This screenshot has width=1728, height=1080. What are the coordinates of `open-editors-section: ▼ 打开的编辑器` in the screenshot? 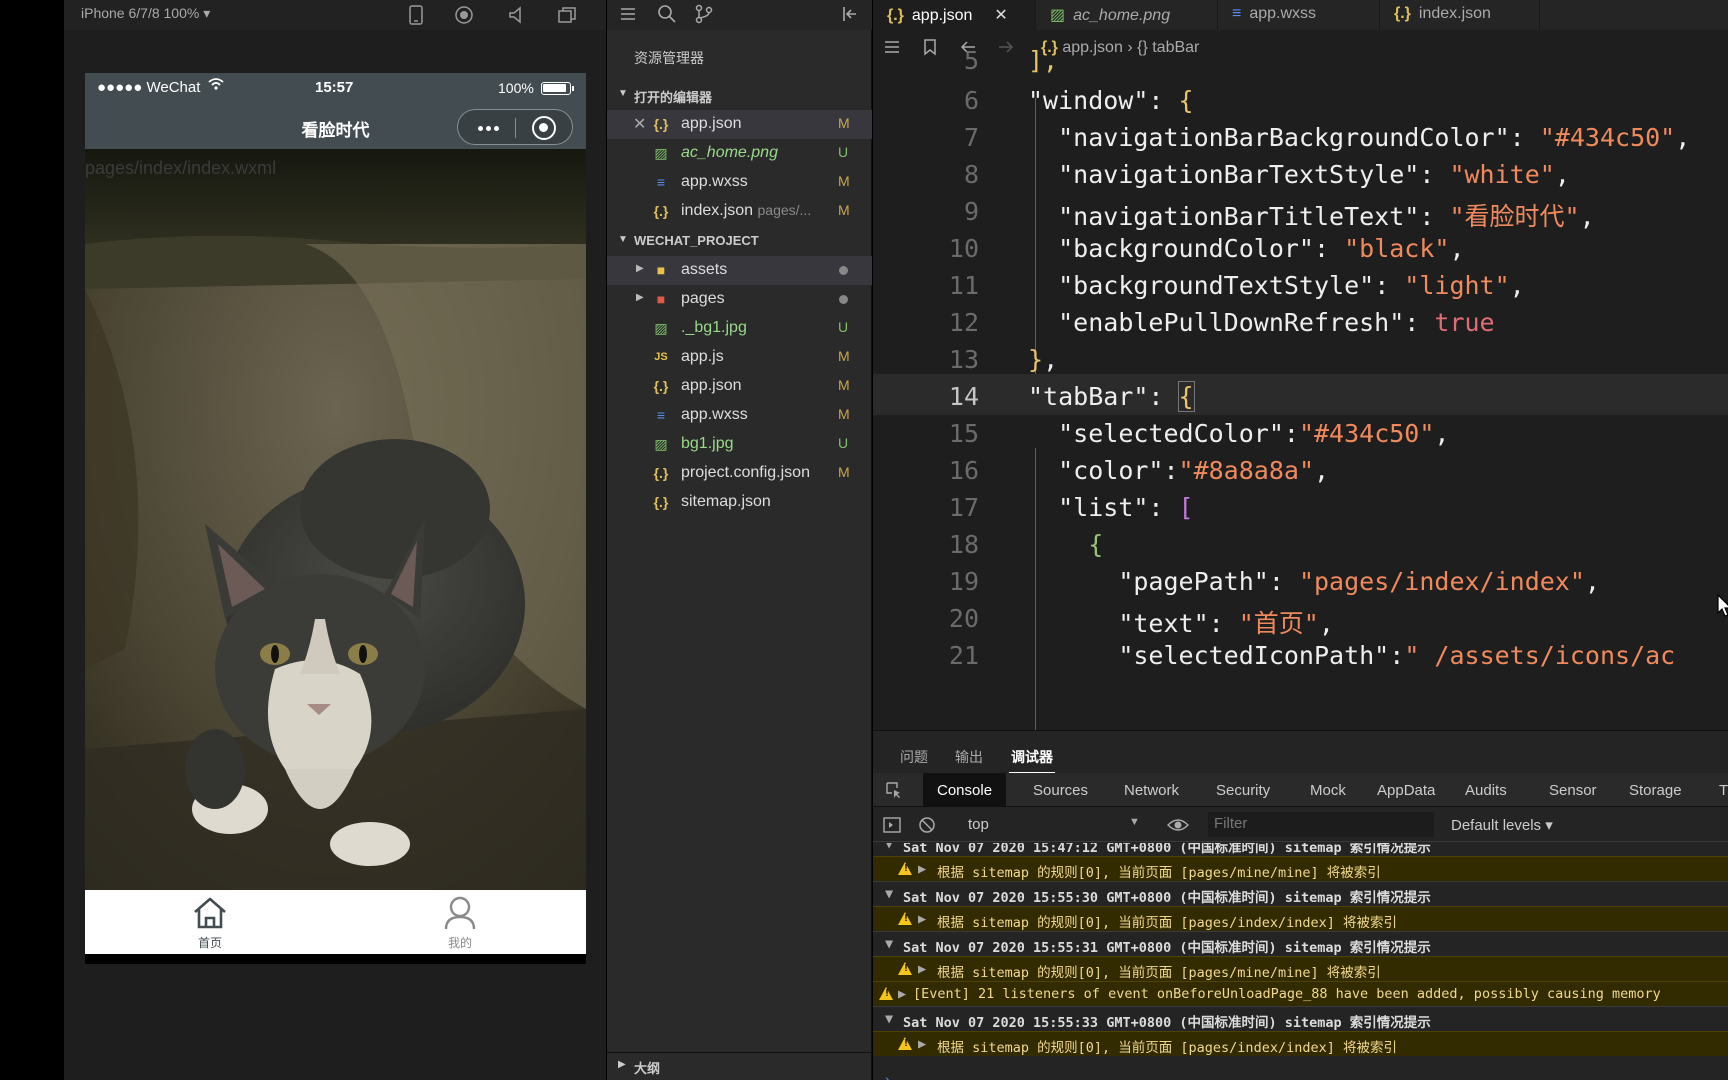 It's located at (739, 95).